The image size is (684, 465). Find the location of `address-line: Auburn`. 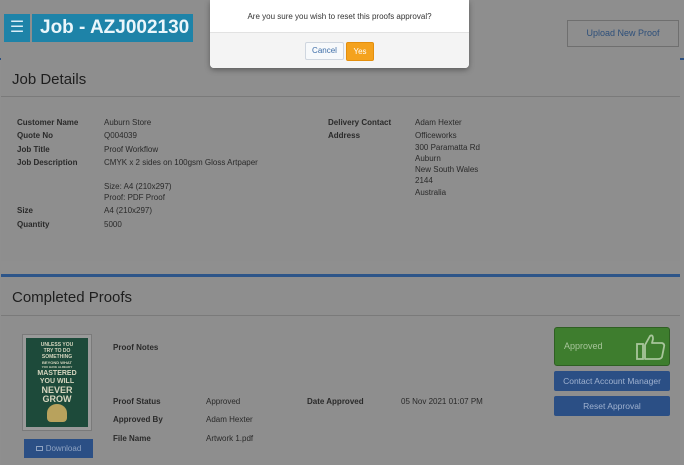

address-line: Auburn is located at coordinates (428, 158).